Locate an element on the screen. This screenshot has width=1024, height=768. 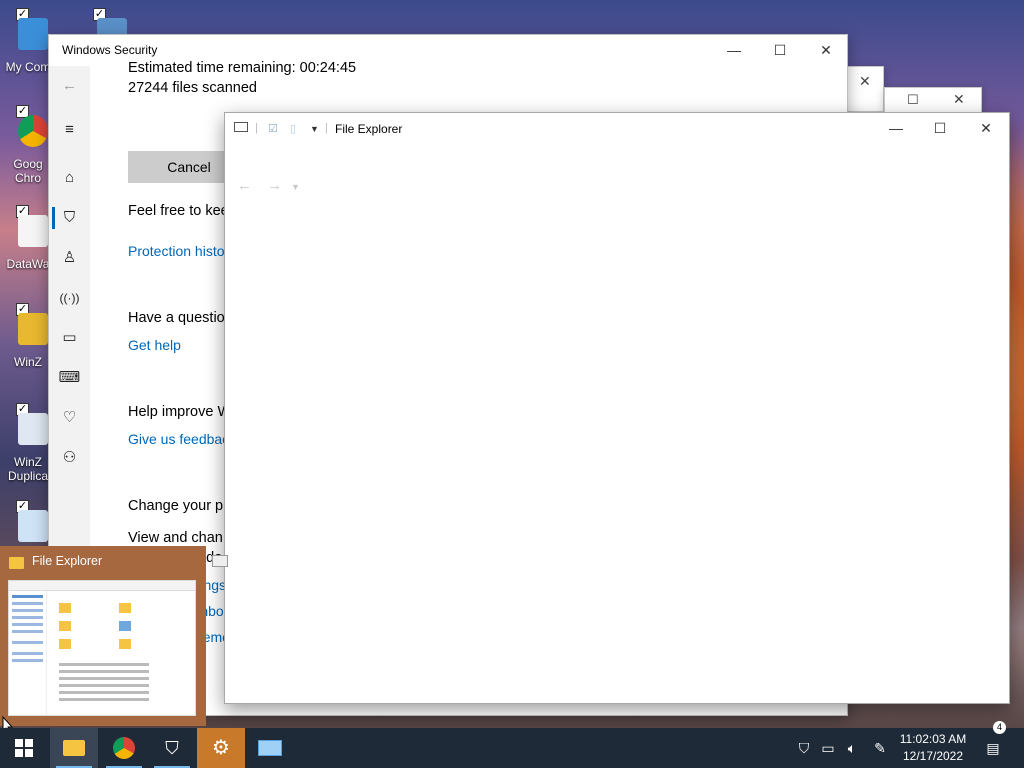
network-icon: ▭ is located at coordinates (828, 748).